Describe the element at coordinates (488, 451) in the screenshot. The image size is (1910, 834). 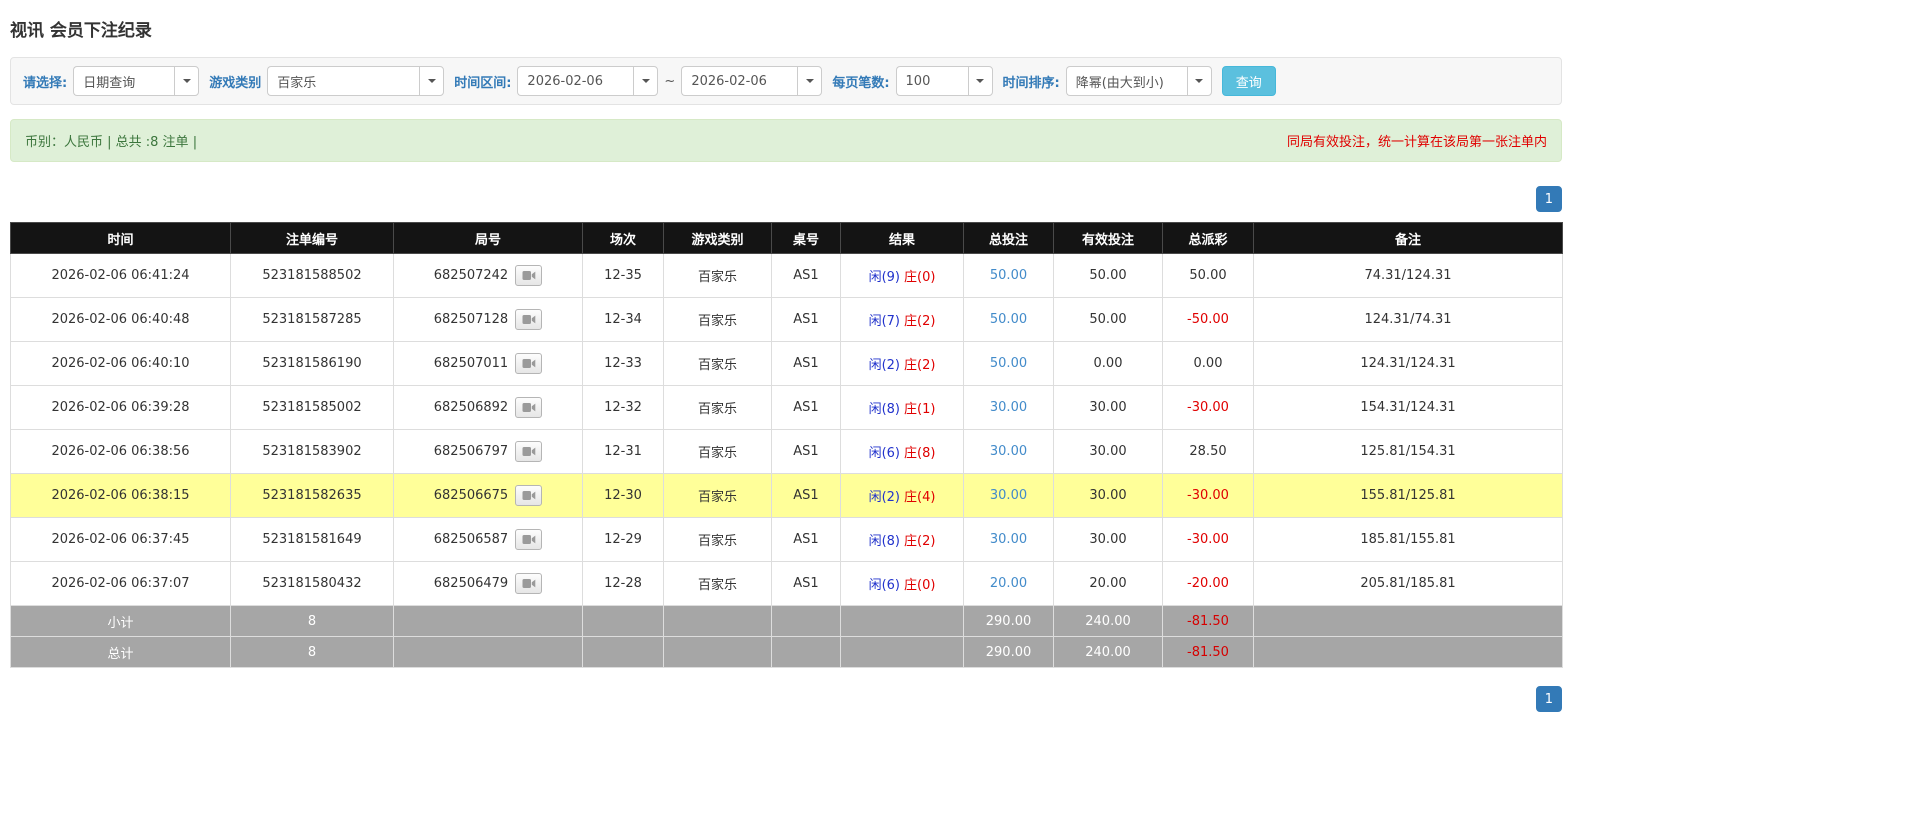
I see `round-id-cell: 682506797` at that location.